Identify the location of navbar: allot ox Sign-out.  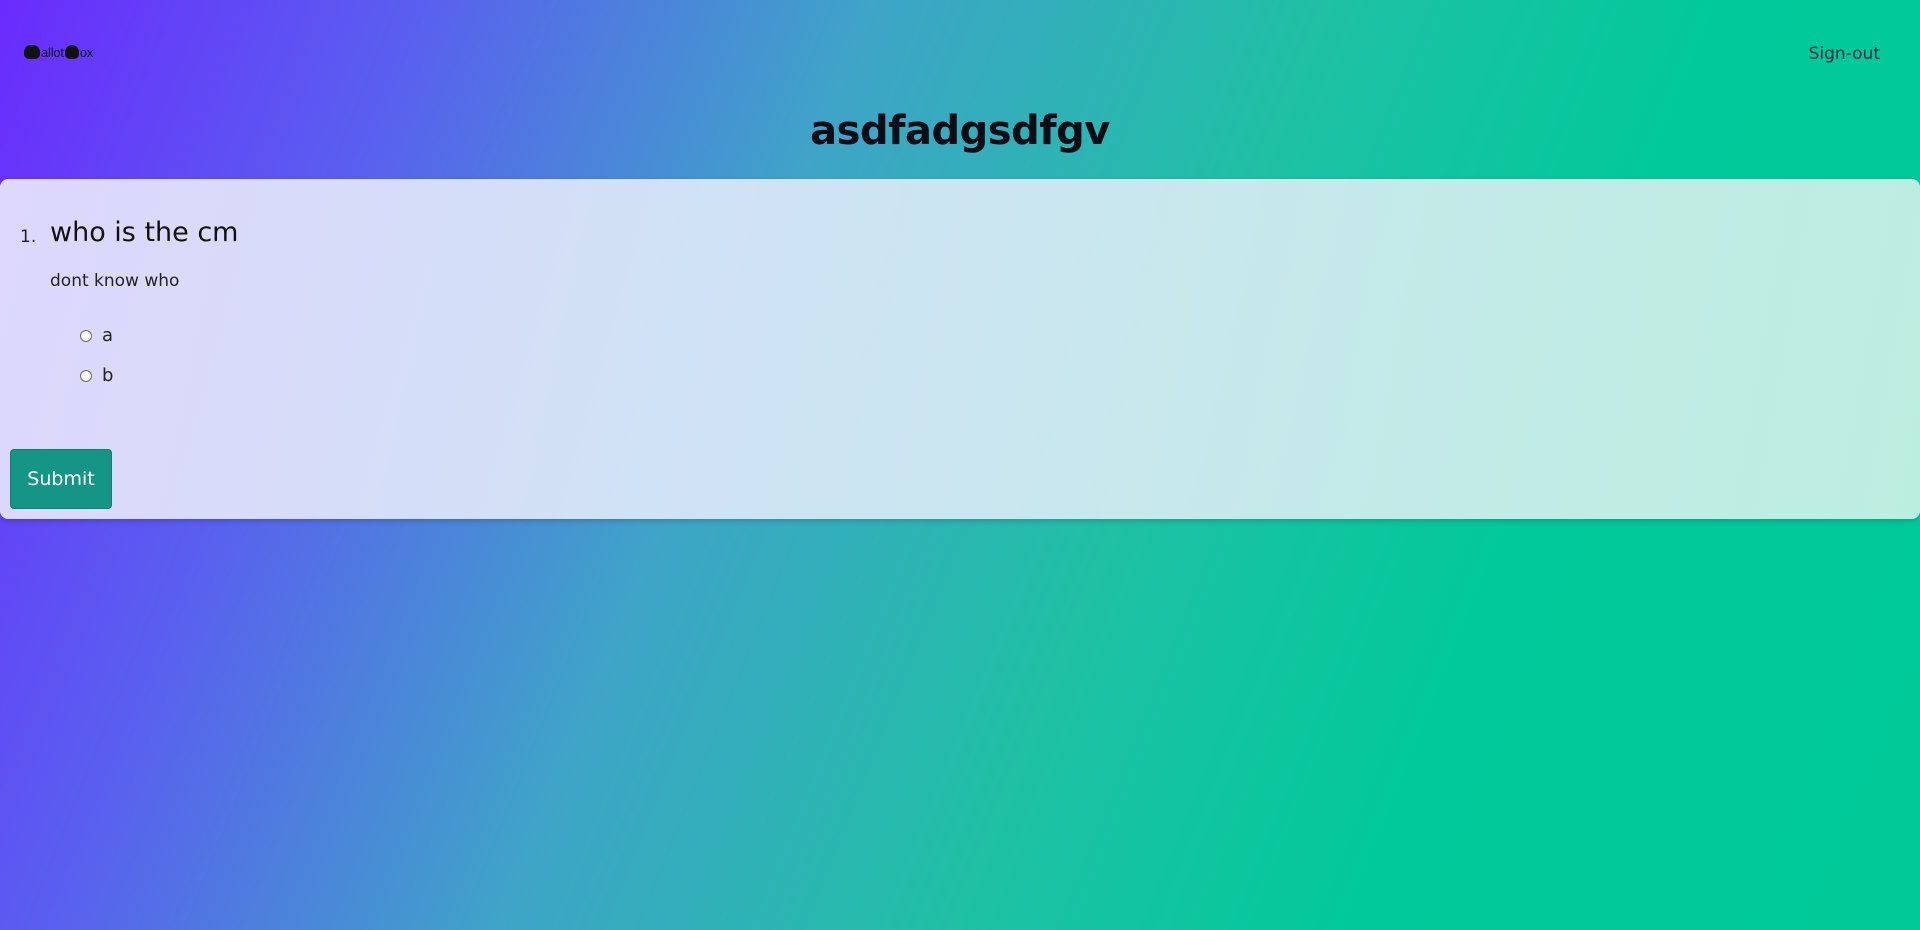
(960, 50).